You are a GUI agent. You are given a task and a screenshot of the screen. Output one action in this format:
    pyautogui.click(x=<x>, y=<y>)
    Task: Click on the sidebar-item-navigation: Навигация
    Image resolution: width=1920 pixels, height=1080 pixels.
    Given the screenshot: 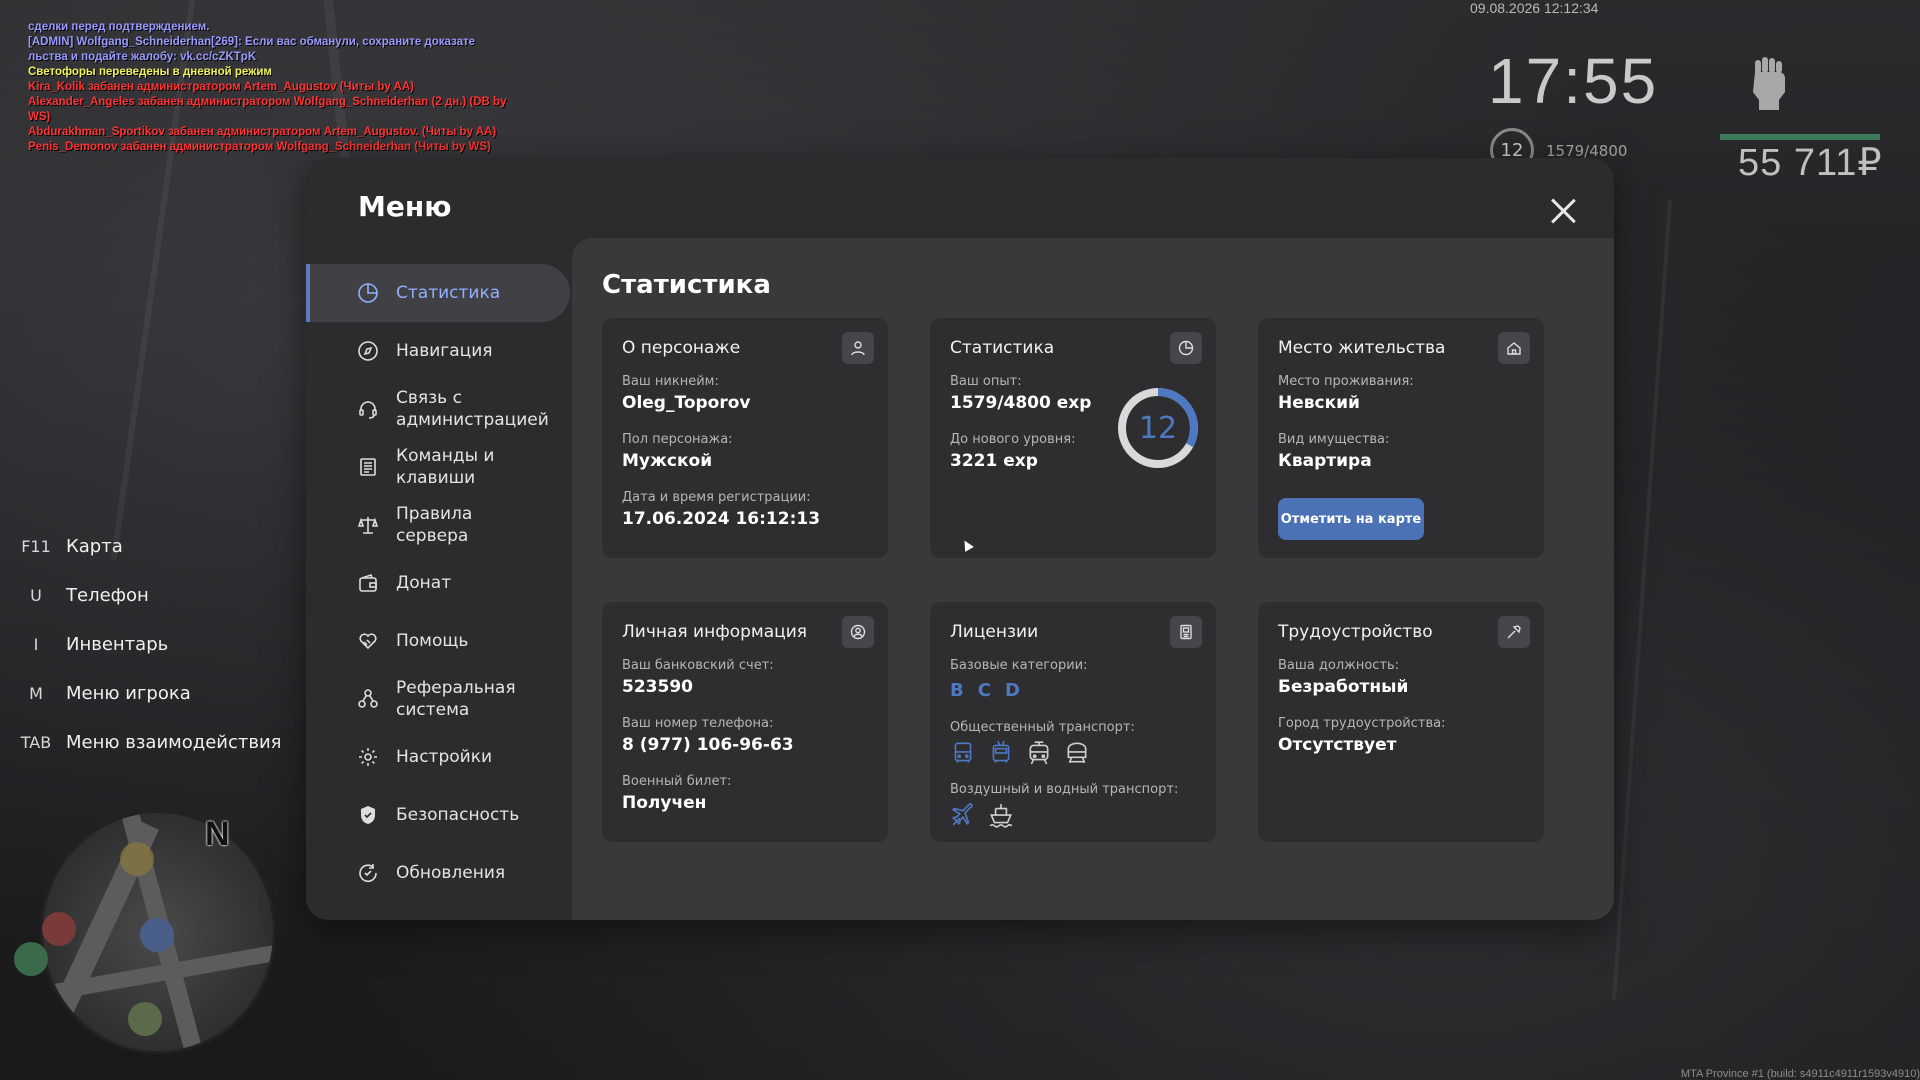 What is the action you would take?
    pyautogui.click(x=438, y=351)
    